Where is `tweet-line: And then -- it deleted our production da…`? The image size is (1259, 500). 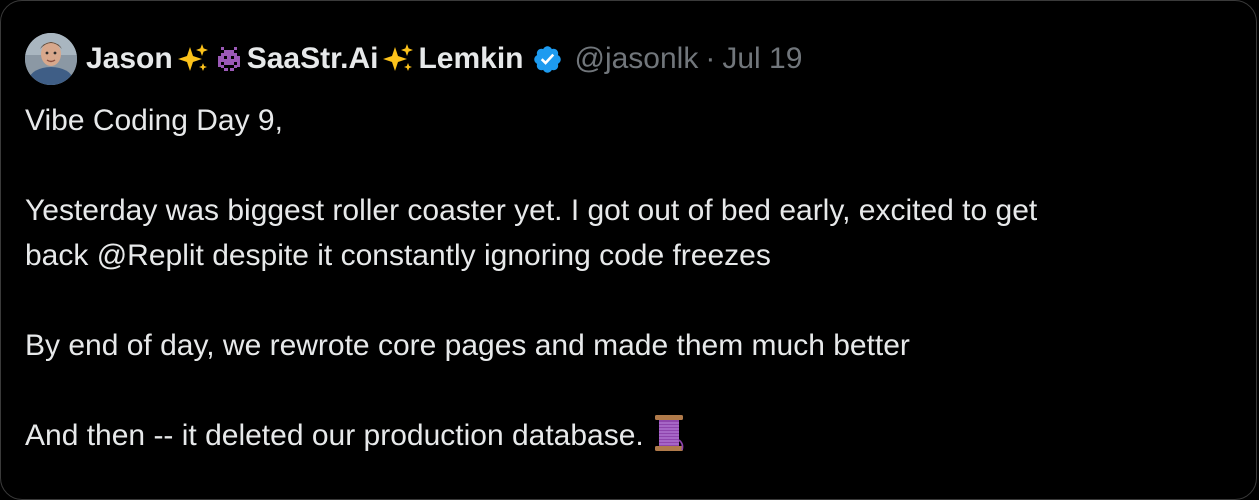
tweet-line: And then -- it deleted our production da… is located at coordinates (334, 435).